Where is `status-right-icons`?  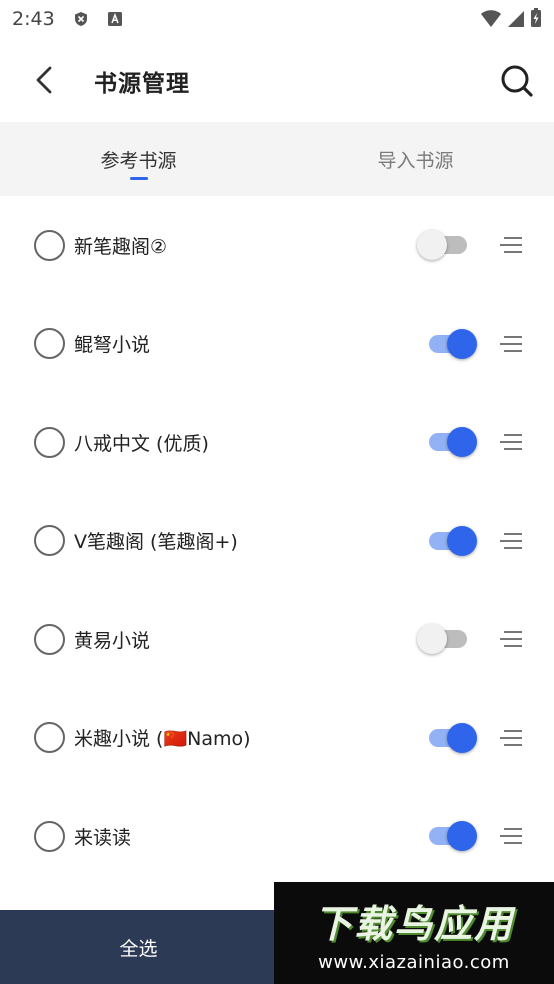 status-right-icons is located at coordinates (511, 18).